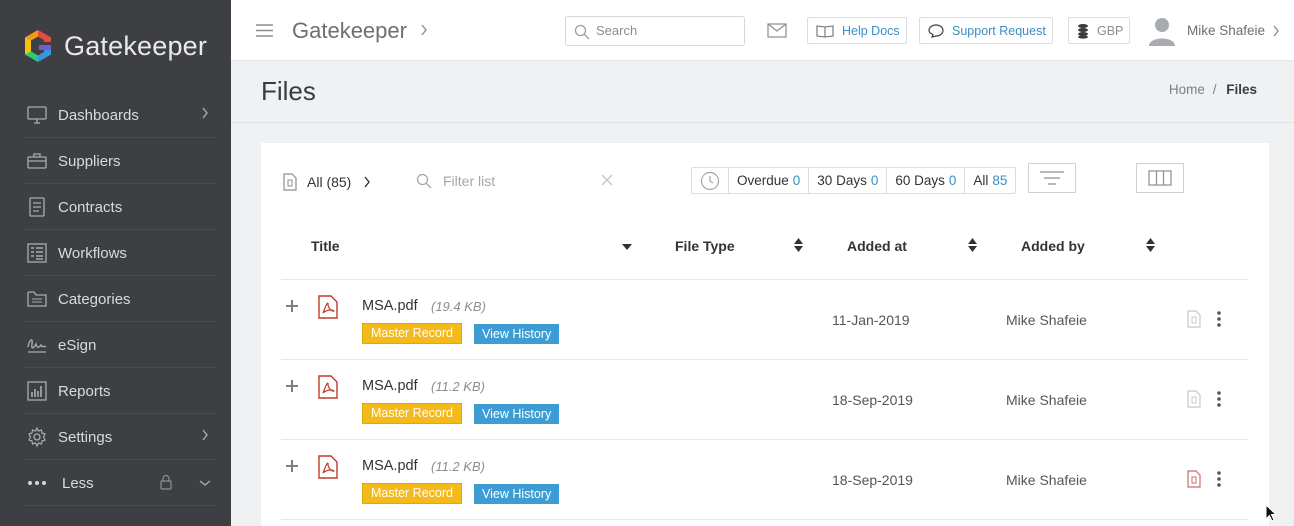 Image resolution: width=1294 pixels, height=526 pixels. Describe the element at coordinates (1162, 31) in the screenshot. I see `avatar` at that location.